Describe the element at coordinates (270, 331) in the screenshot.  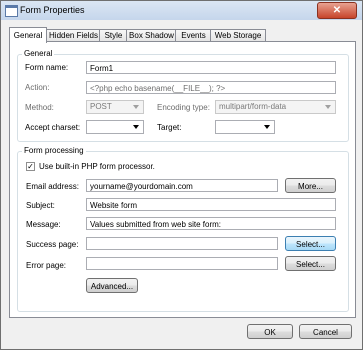
I see `ok-button: OK` at that location.